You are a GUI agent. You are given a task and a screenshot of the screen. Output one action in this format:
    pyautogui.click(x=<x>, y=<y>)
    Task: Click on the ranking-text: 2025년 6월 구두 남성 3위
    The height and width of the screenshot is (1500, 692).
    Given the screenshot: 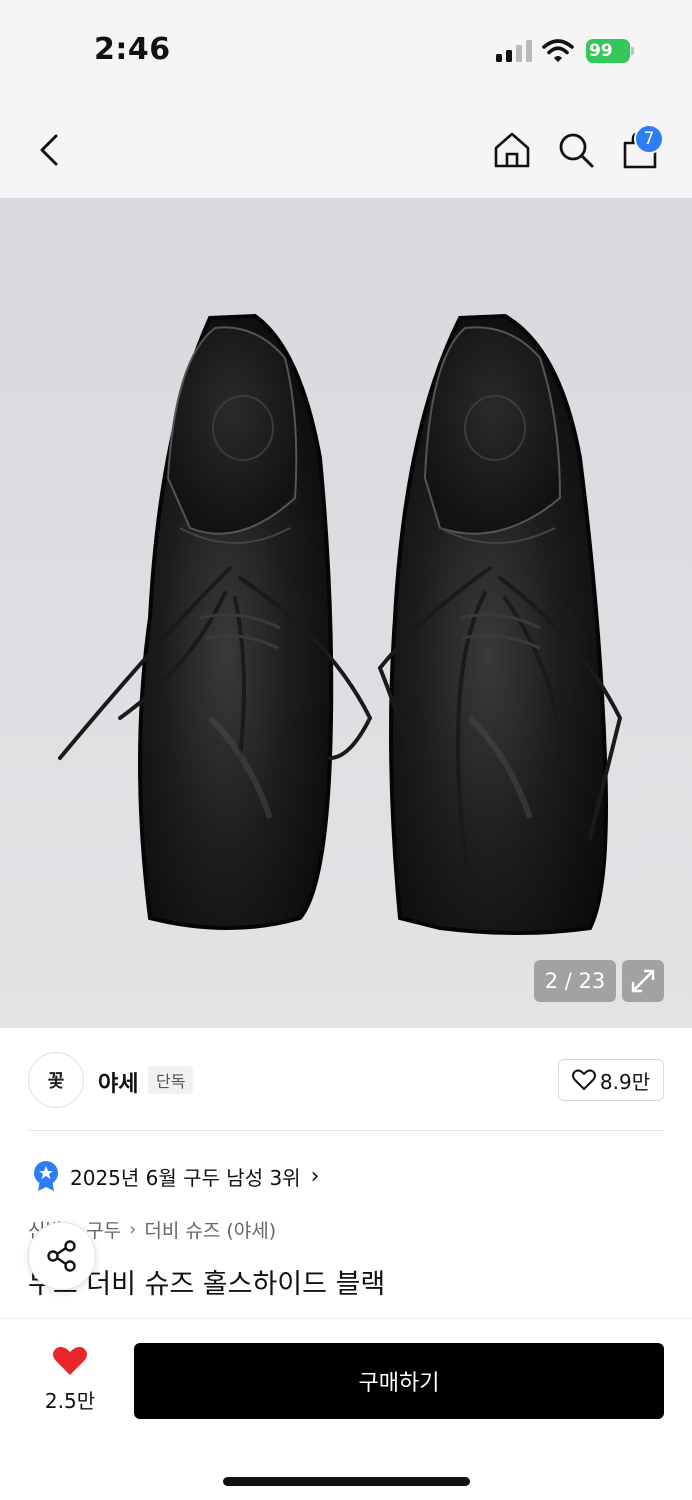 What is the action you would take?
    pyautogui.click(x=185, y=1177)
    